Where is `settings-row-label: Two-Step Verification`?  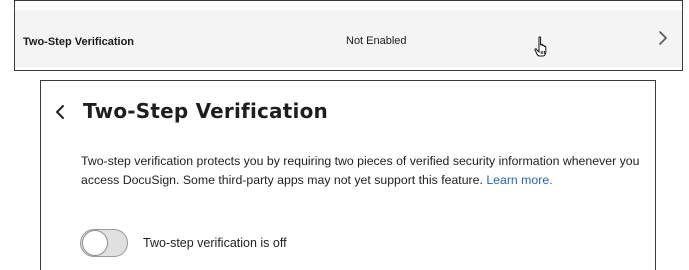 settings-row-label: Two-Step Verification is located at coordinates (79, 42).